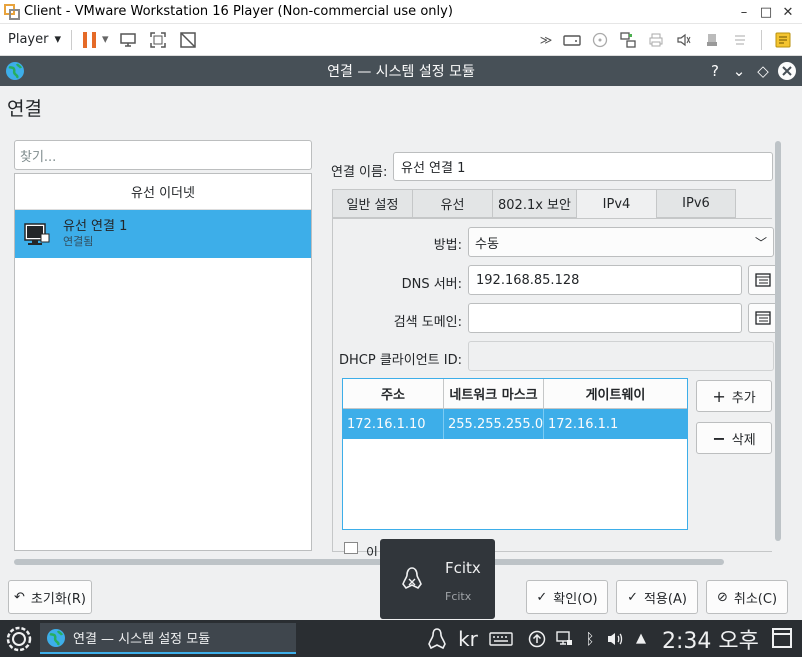 Image resolution: width=802 pixels, height=657 pixels. I want to click on cd-dvd-icon, so click(600, 40).